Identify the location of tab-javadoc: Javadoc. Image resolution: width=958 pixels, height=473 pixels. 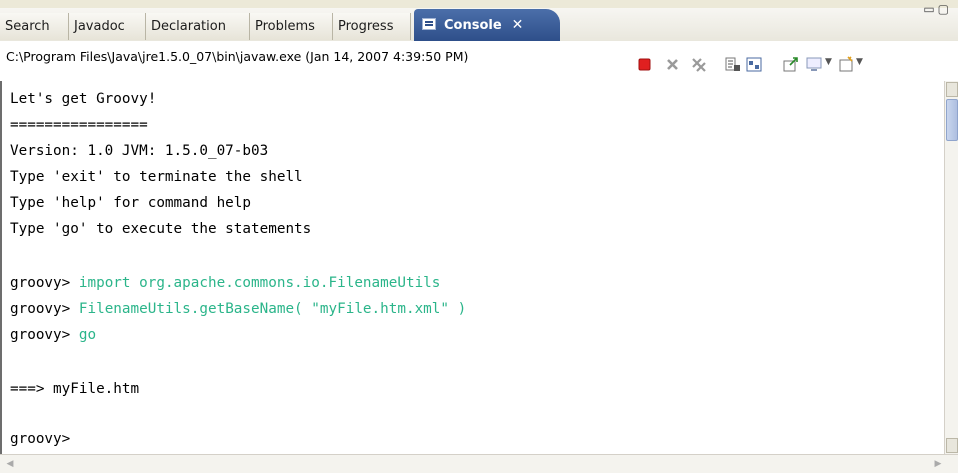
(107, 26).